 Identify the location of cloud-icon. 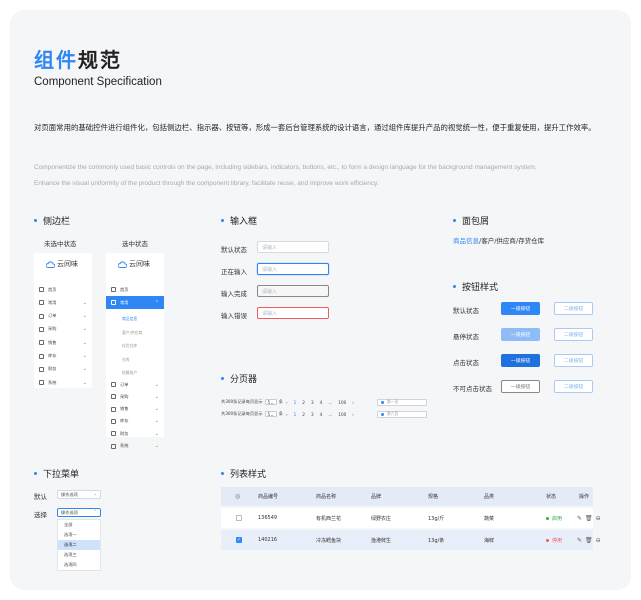
(122, 264).